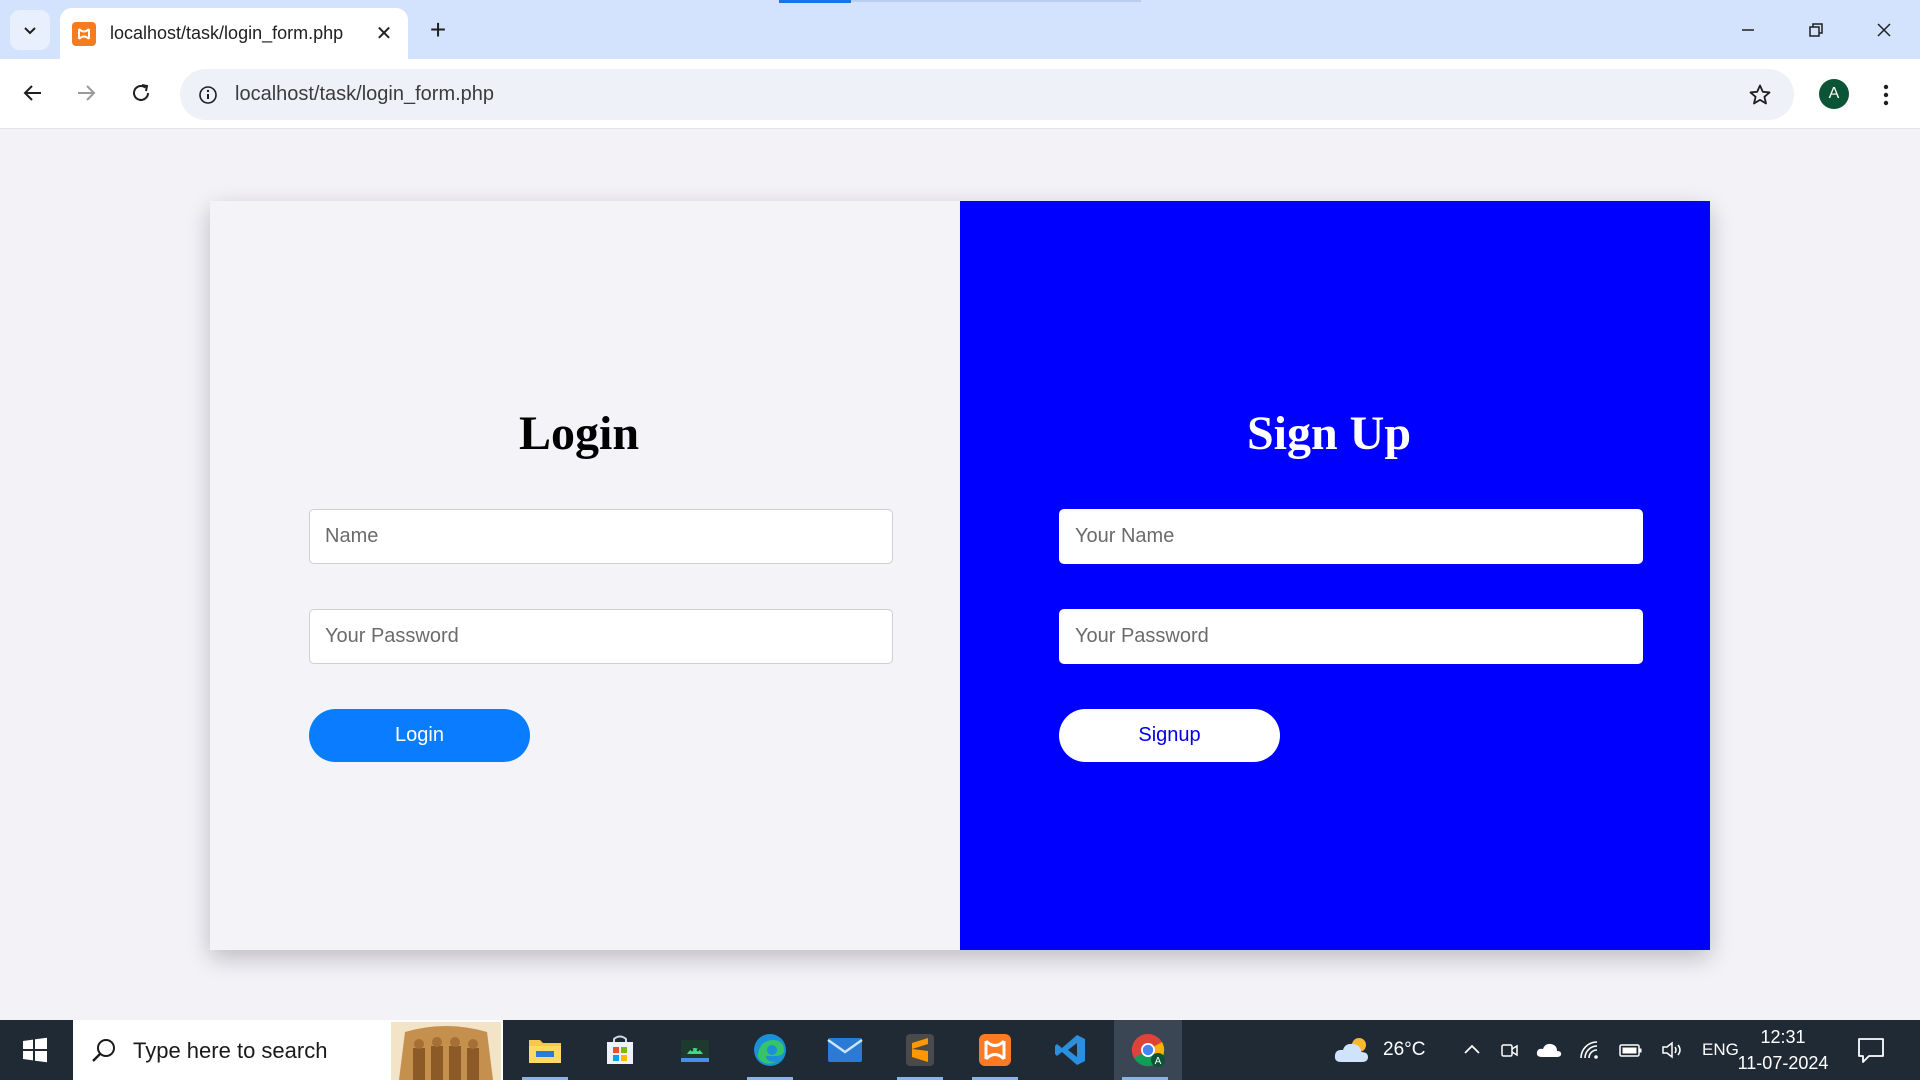 The width and height of the screenshot is (1920, 1080). I want to click on taskbar-chrome: A, so click(1148, 1050).